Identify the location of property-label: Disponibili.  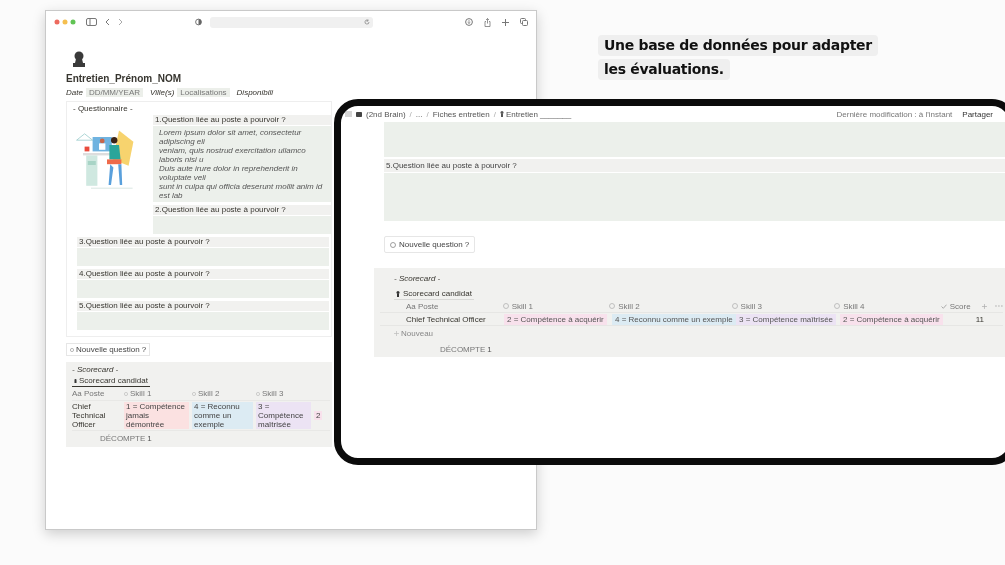
(255, 92).